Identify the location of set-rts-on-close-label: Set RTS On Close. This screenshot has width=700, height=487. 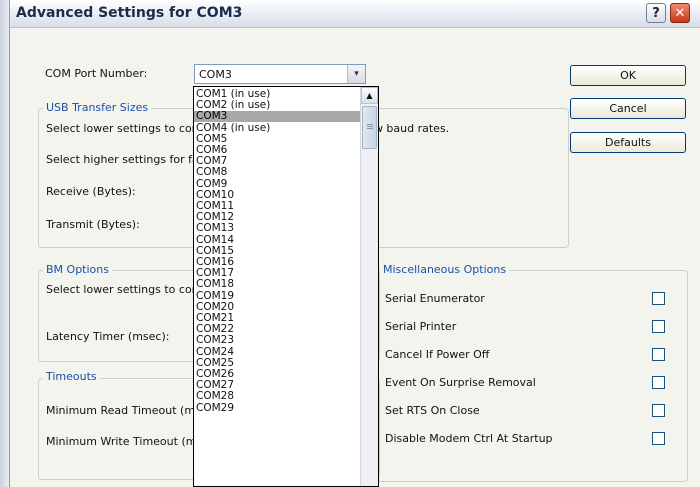
(432, 410).